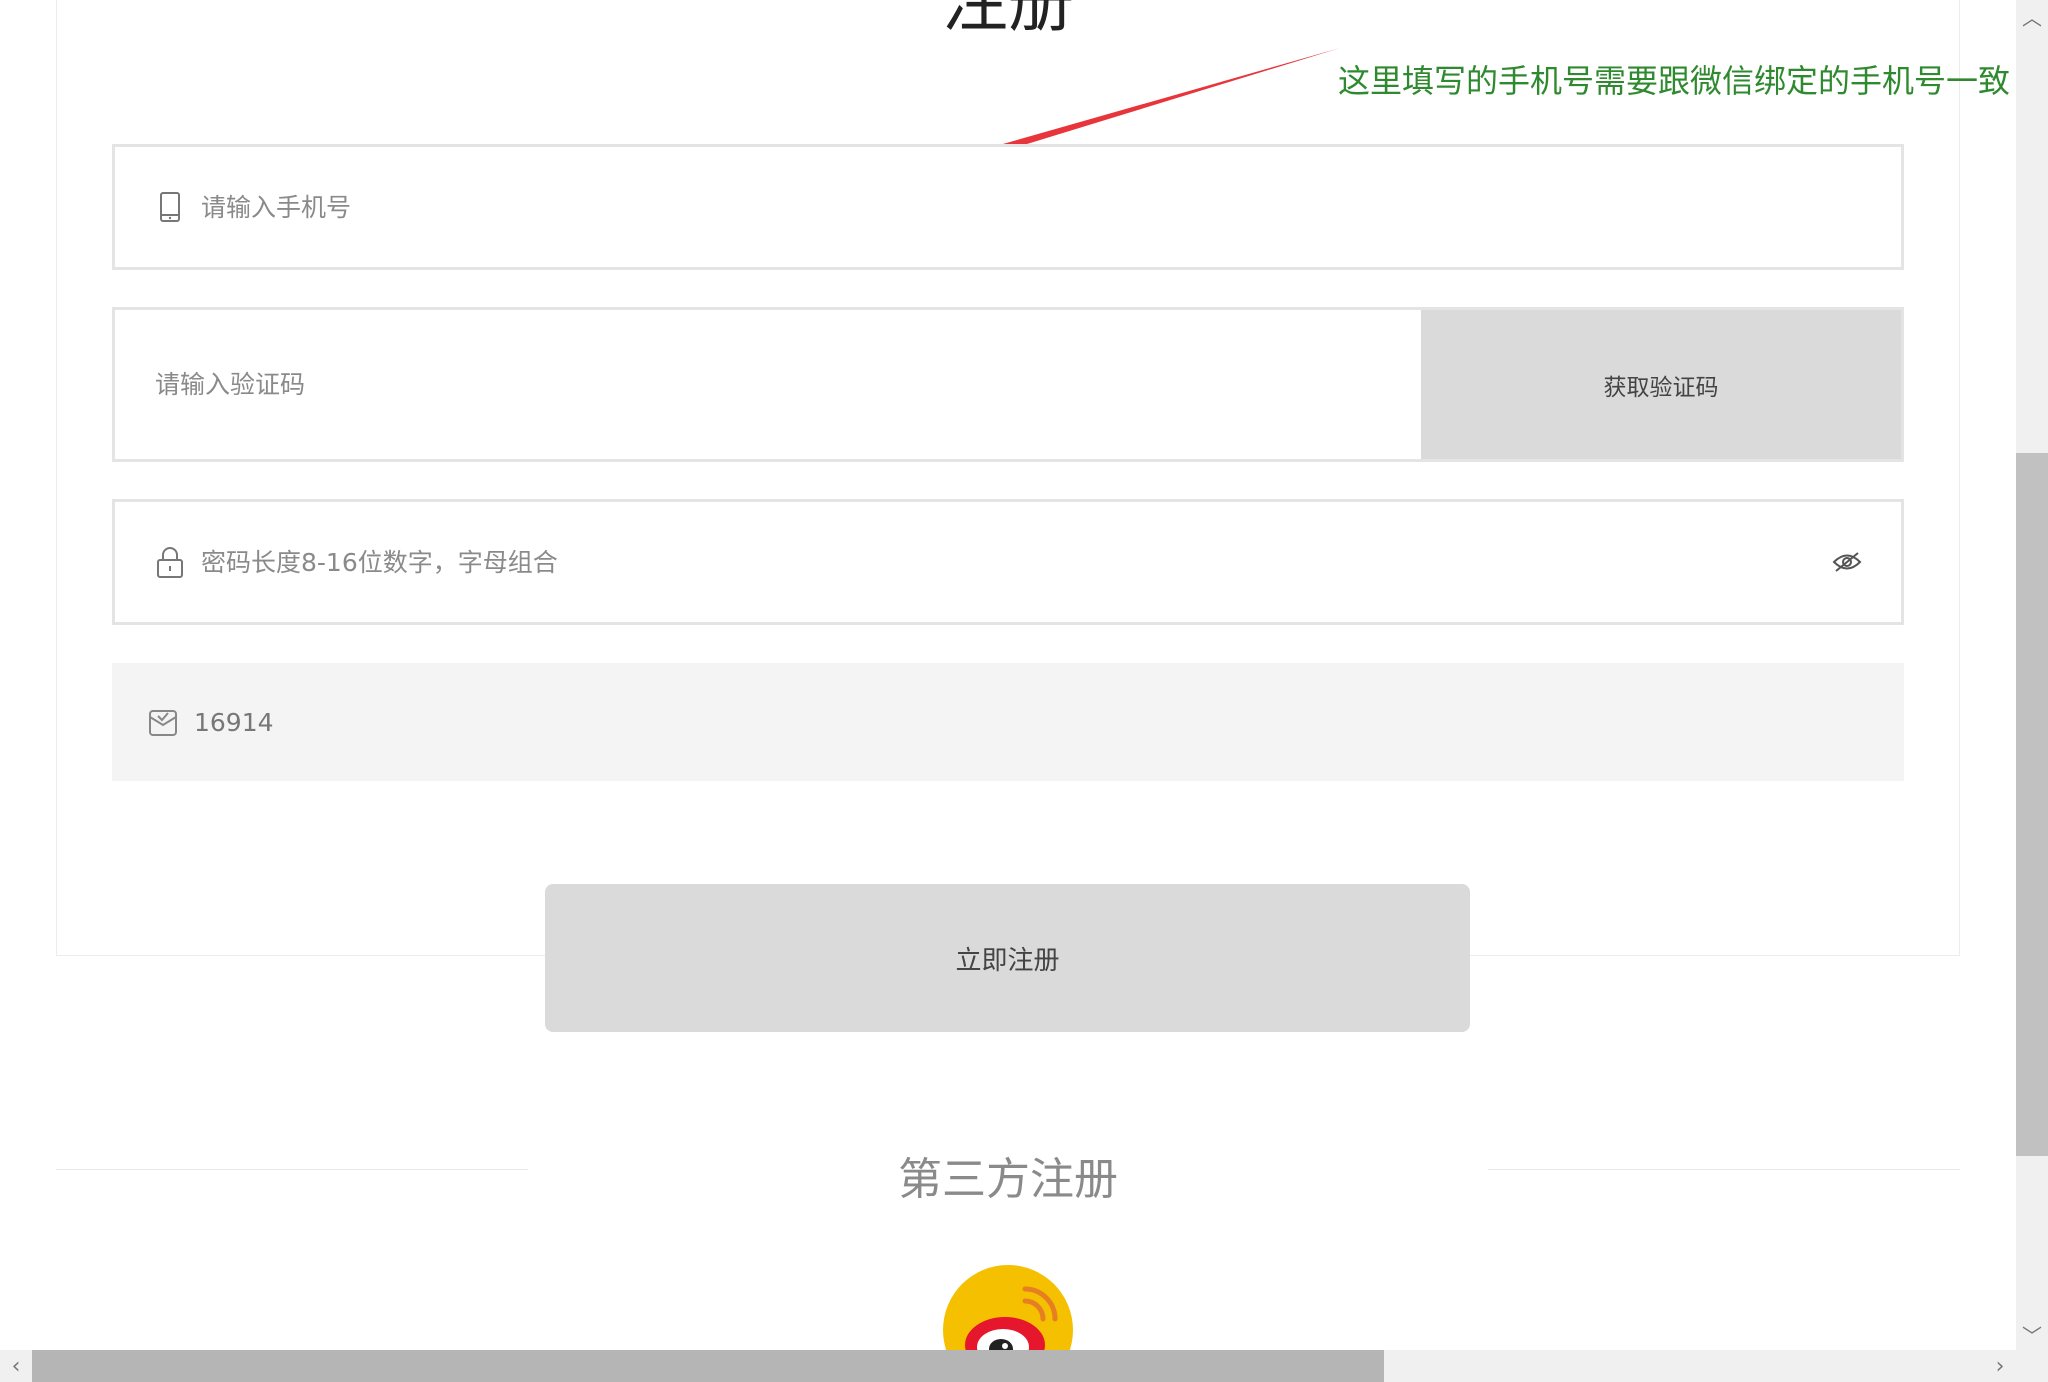  I want to click on invite-code-field, so click(1008, 722).